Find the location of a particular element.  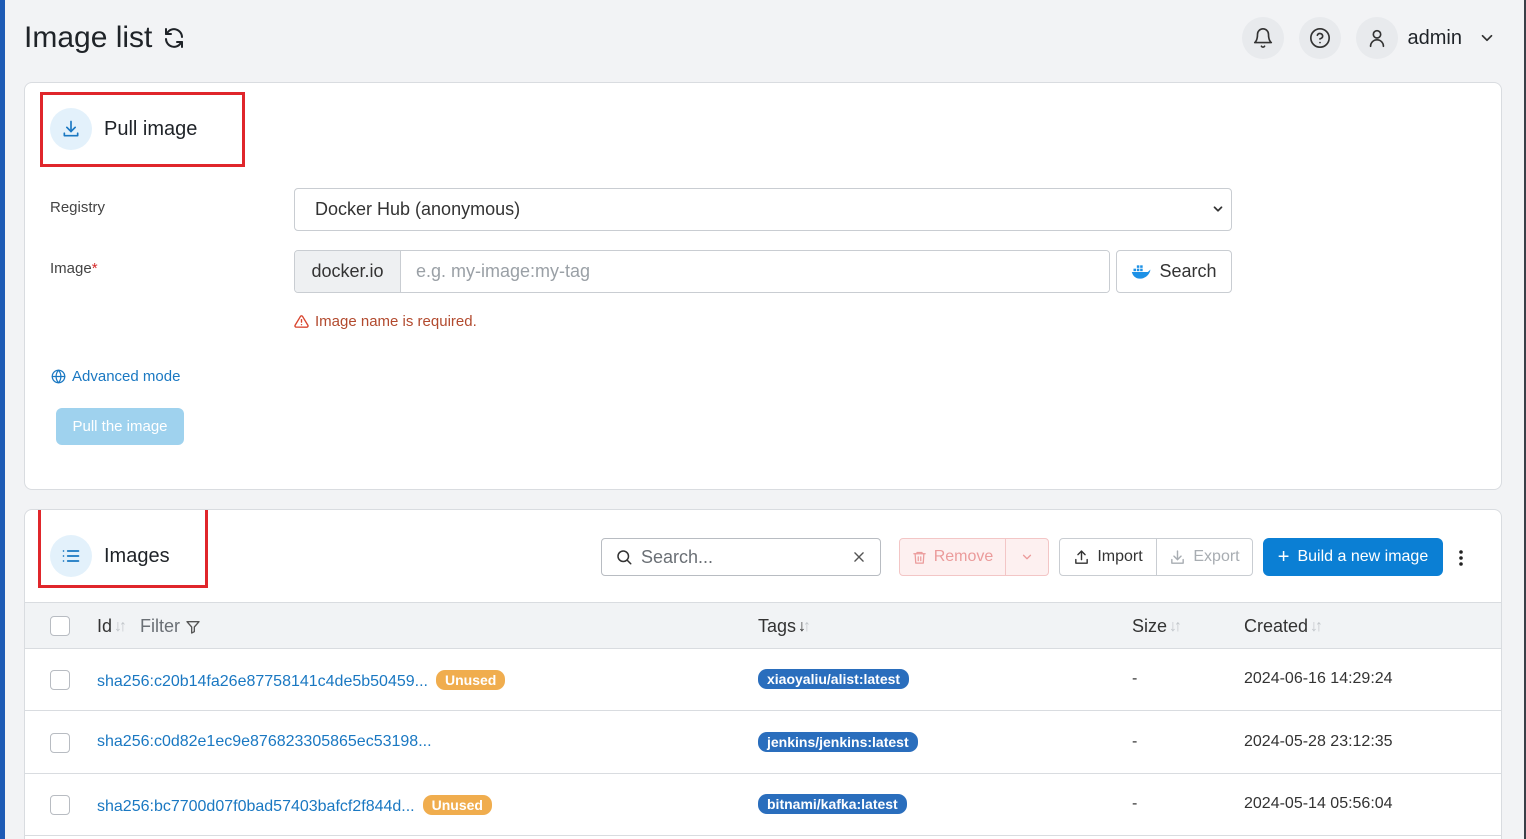

warning-icon is located at coordinates (301, 321).